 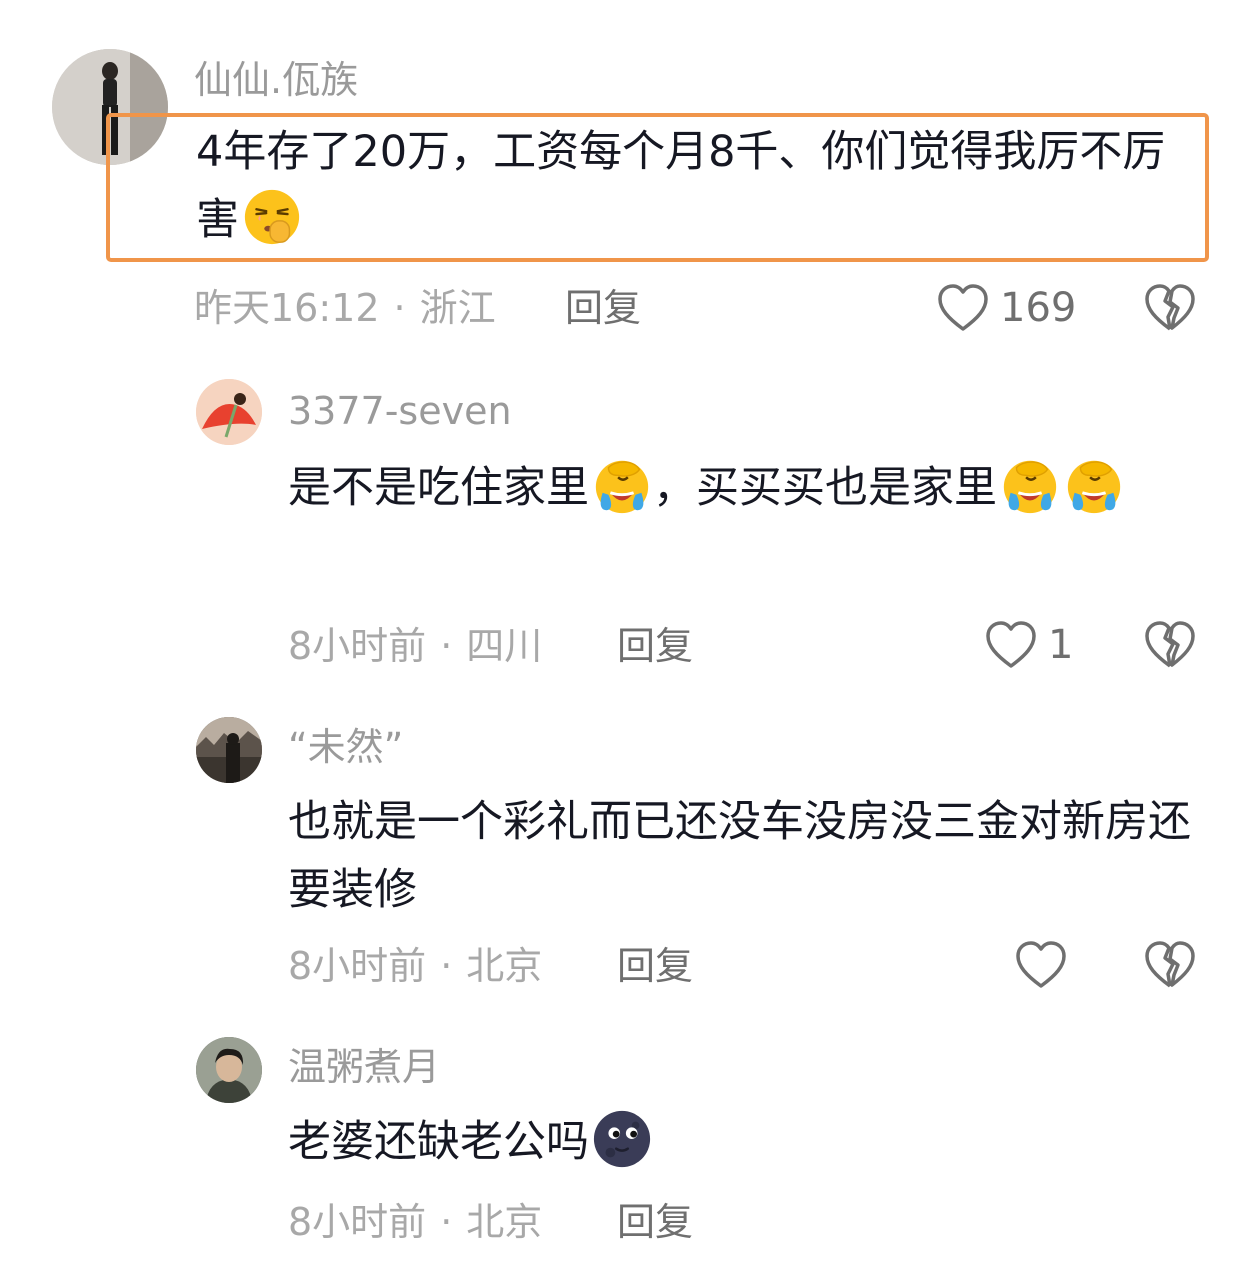 What do you see at coordinates (738, 1142) in the screenshot?
I see `comment-text: 老婆还缺老公吗` at bounding box center [738, 1142].